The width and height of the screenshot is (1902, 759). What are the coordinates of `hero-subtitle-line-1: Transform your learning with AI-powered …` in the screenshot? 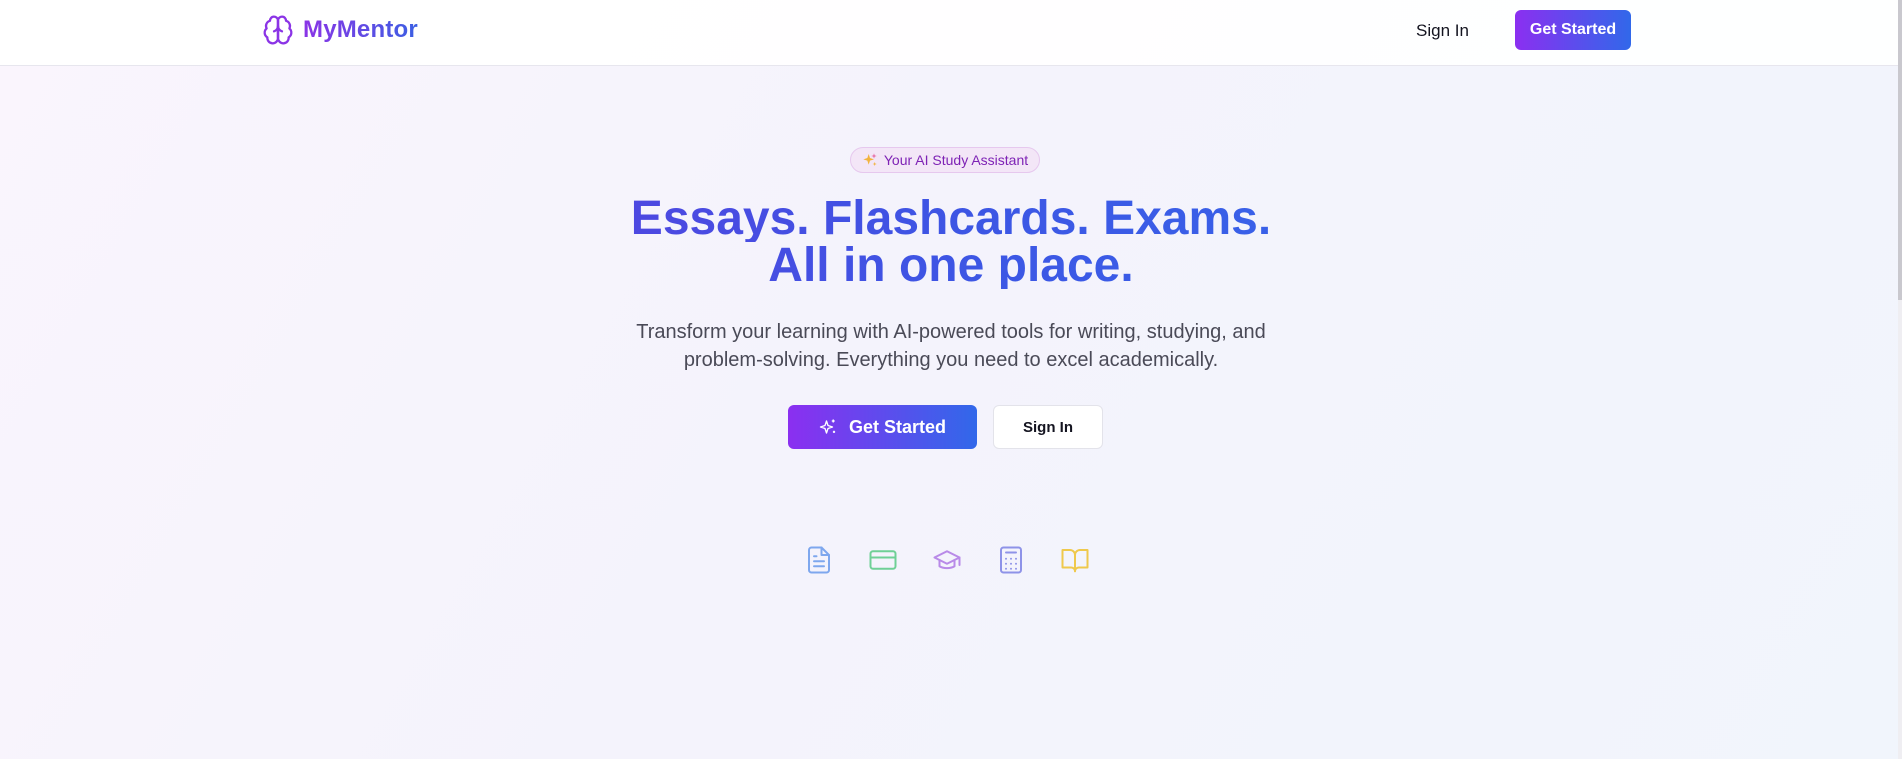 It's located at (951, 332).